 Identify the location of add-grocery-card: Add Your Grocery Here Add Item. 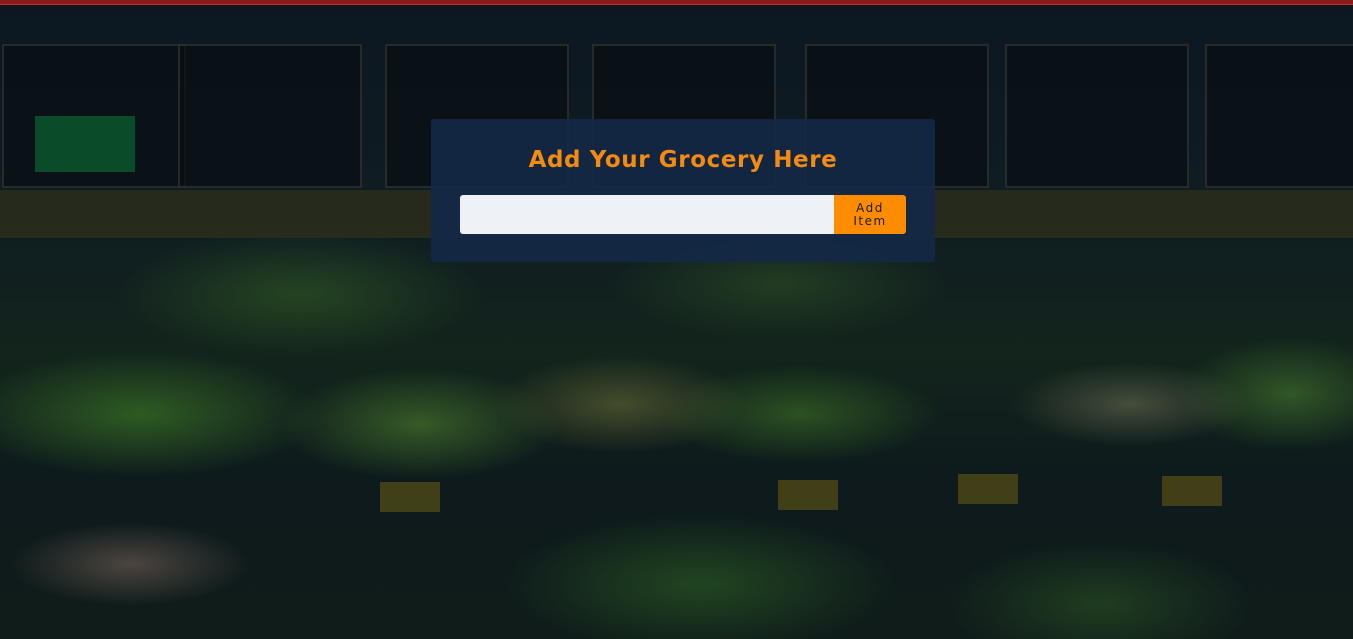
(683, 190).